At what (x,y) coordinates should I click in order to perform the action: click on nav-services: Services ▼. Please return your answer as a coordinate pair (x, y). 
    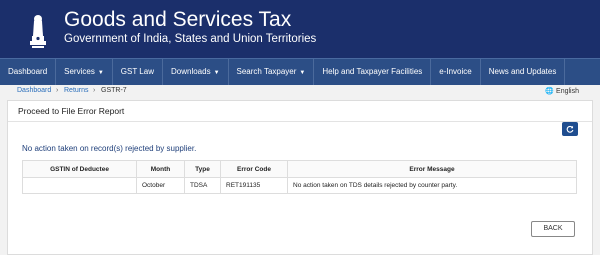
    Looking at the image, I should click on (84, 72).